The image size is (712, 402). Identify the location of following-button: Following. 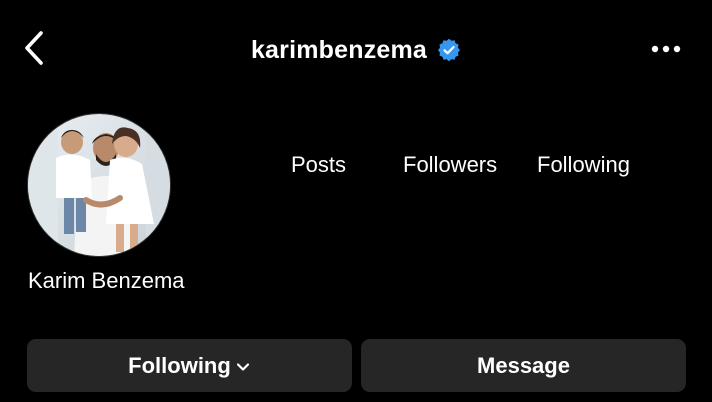
(189, 365).